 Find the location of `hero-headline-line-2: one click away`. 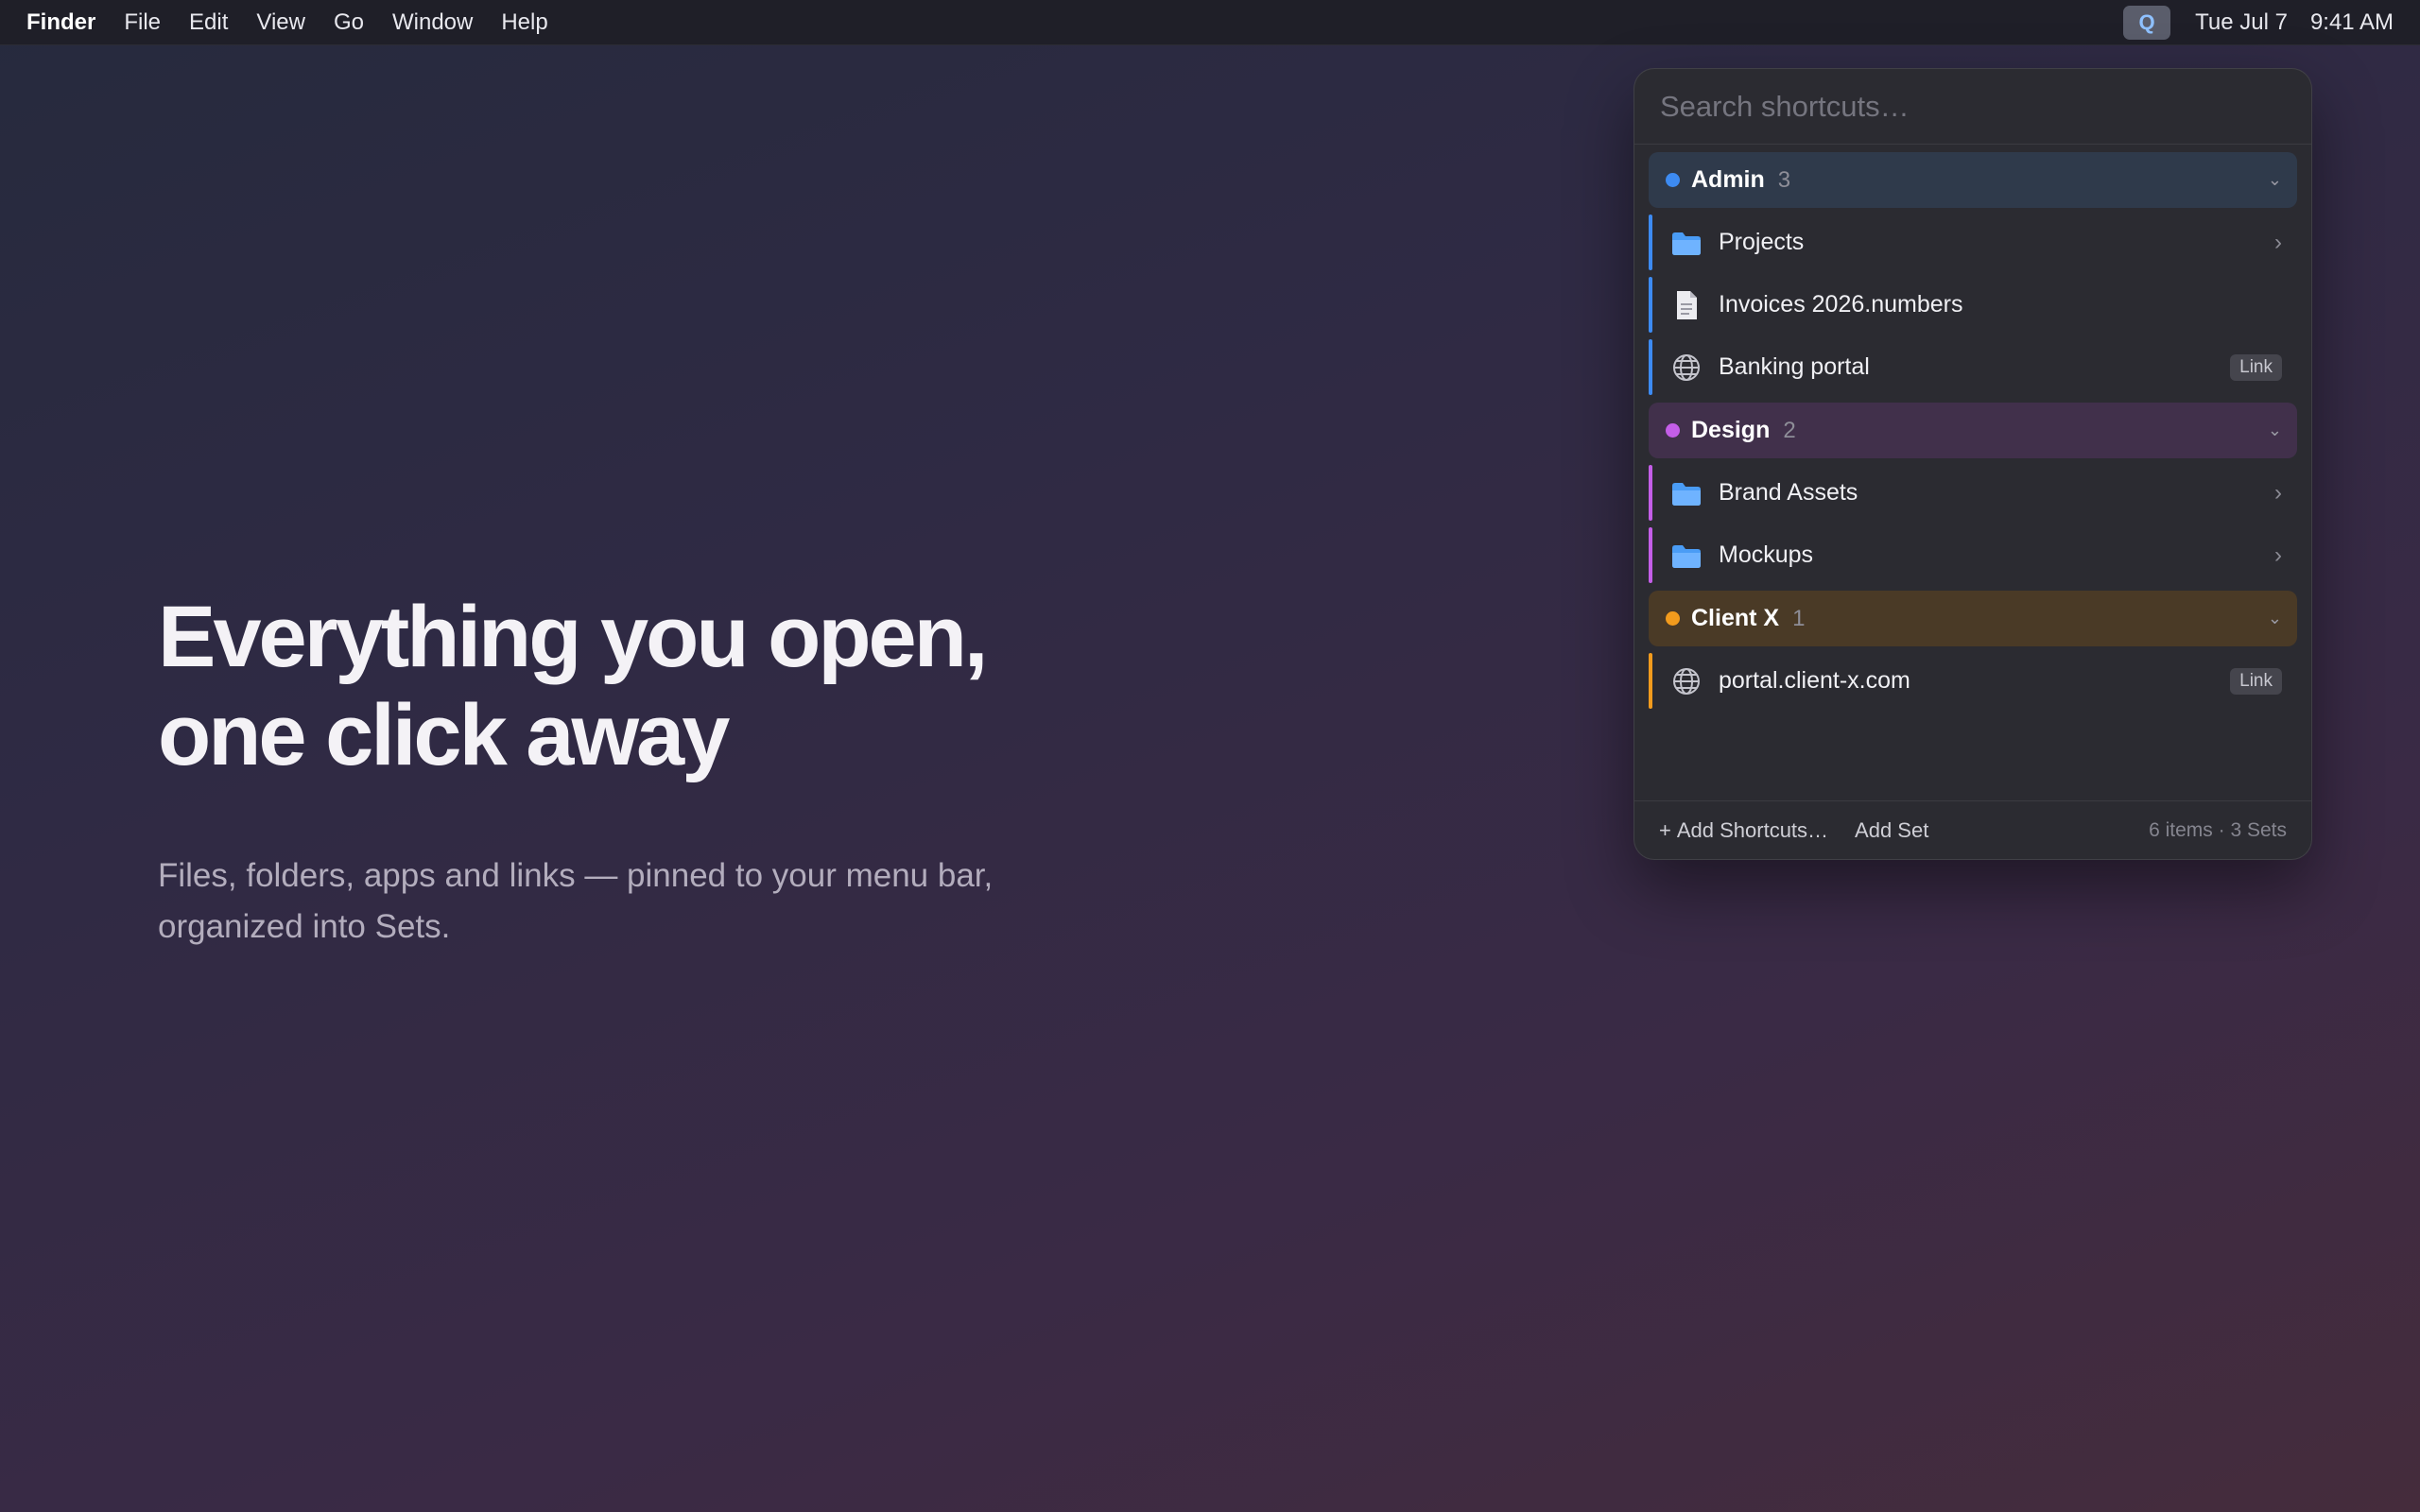

hero-headline-line-2: one click away is located at coordinates (444, 735).